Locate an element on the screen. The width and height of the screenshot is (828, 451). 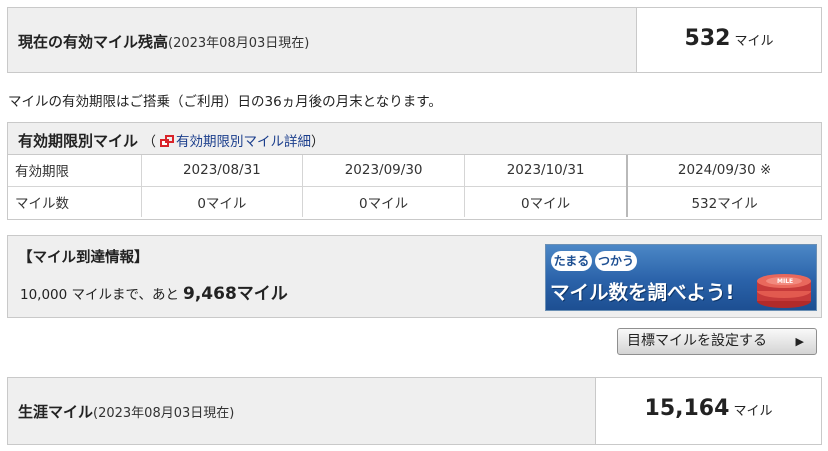
table-row: マイル数 0マイル 0マイル 0マイル 532マイル is located at coordinates (414, 201).